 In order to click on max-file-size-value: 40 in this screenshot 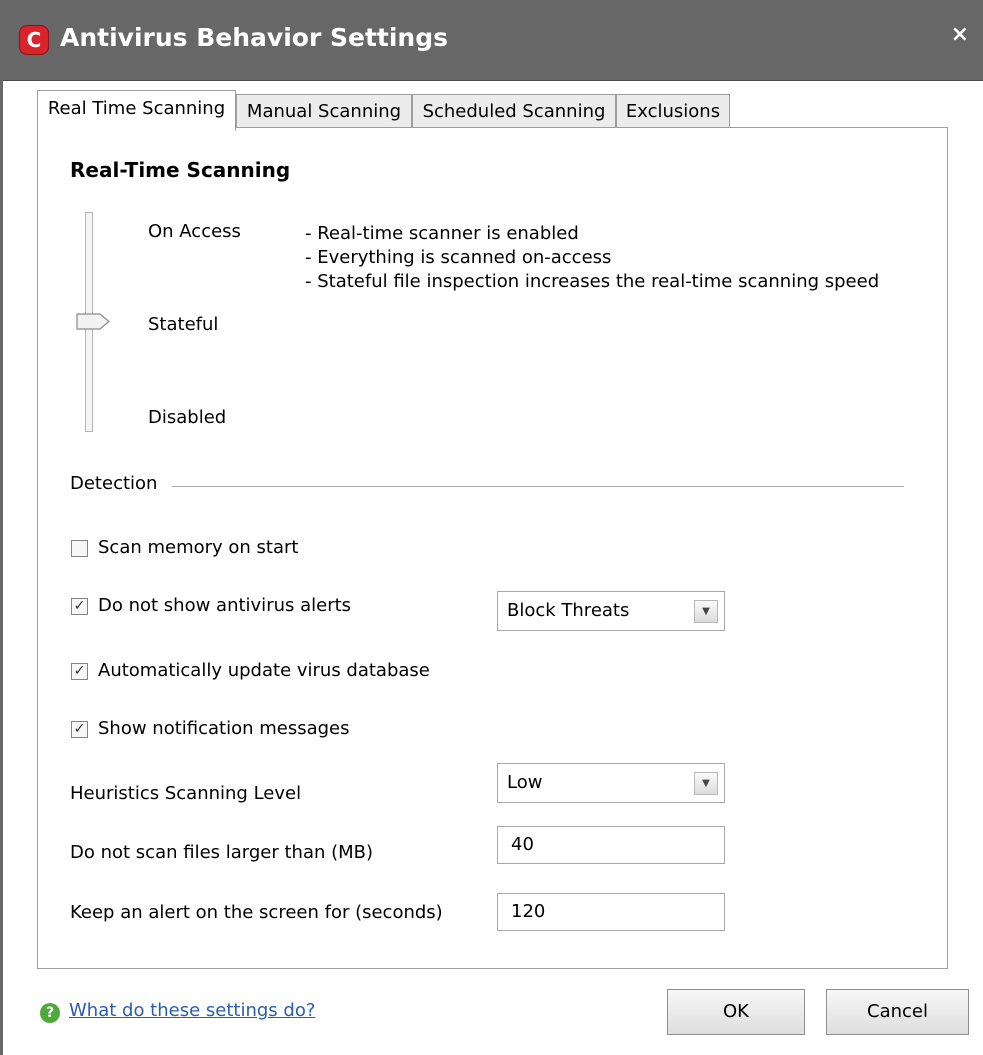, I will do `click(522, 844)`.